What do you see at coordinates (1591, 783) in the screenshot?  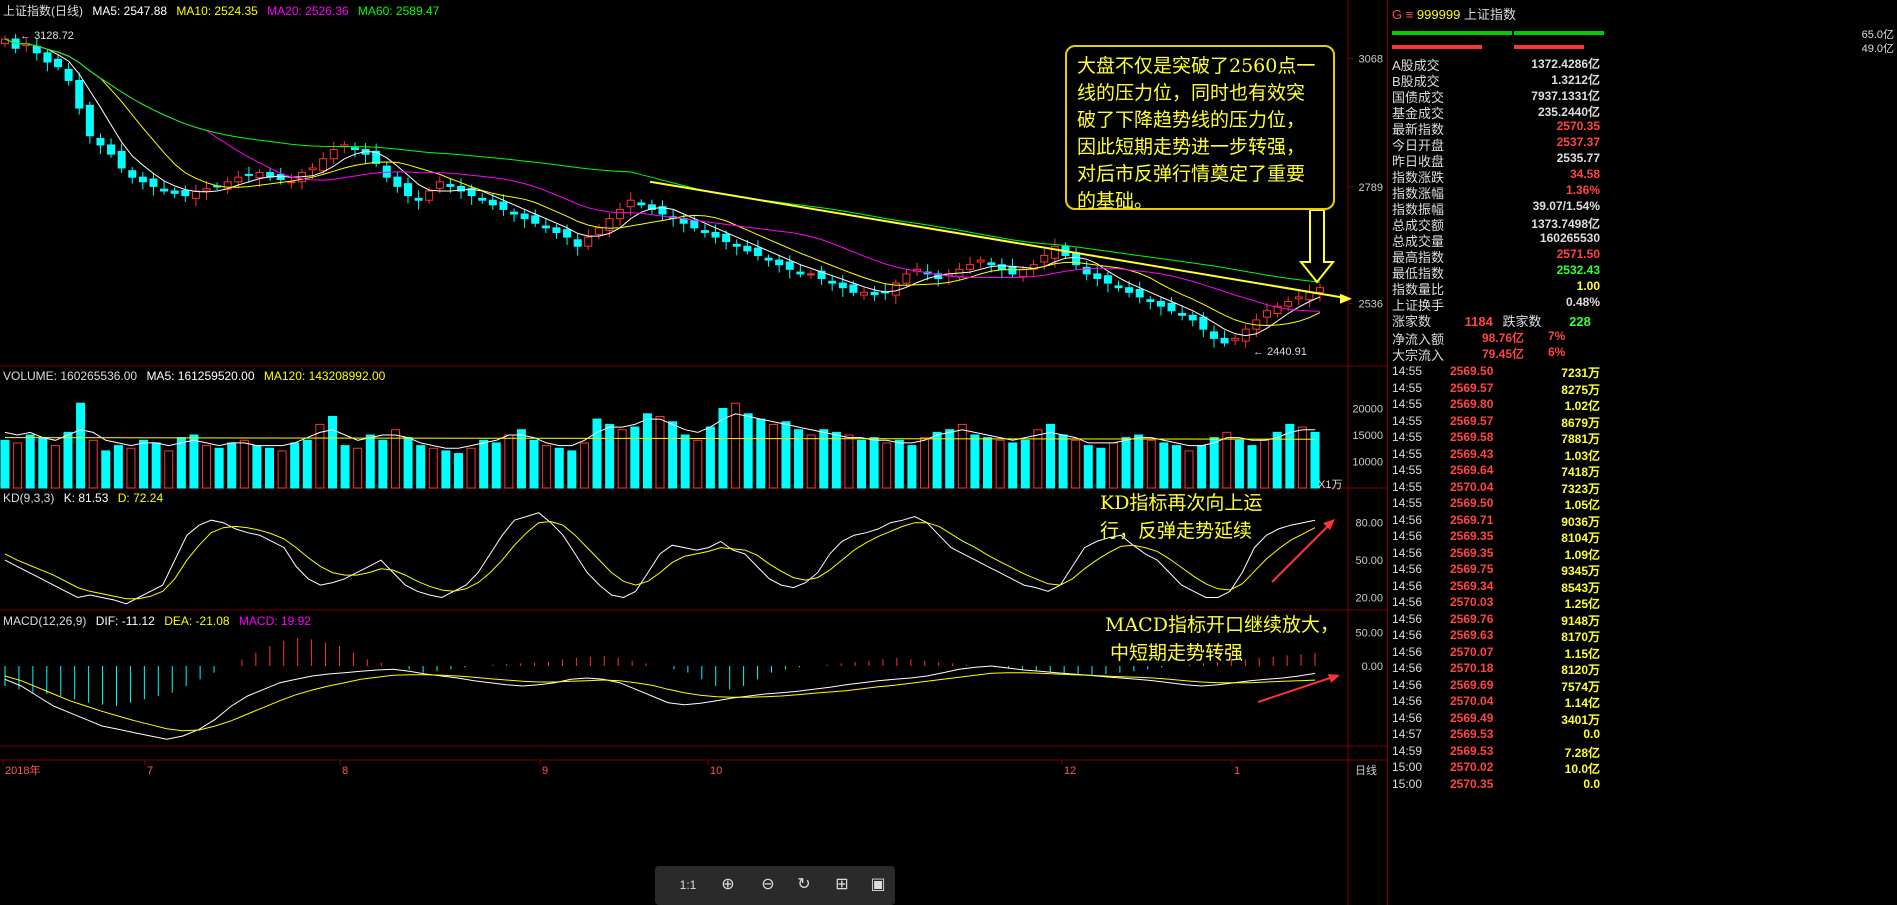 I see `tick-amount: 0.0` at bounding box center [1591, 783].